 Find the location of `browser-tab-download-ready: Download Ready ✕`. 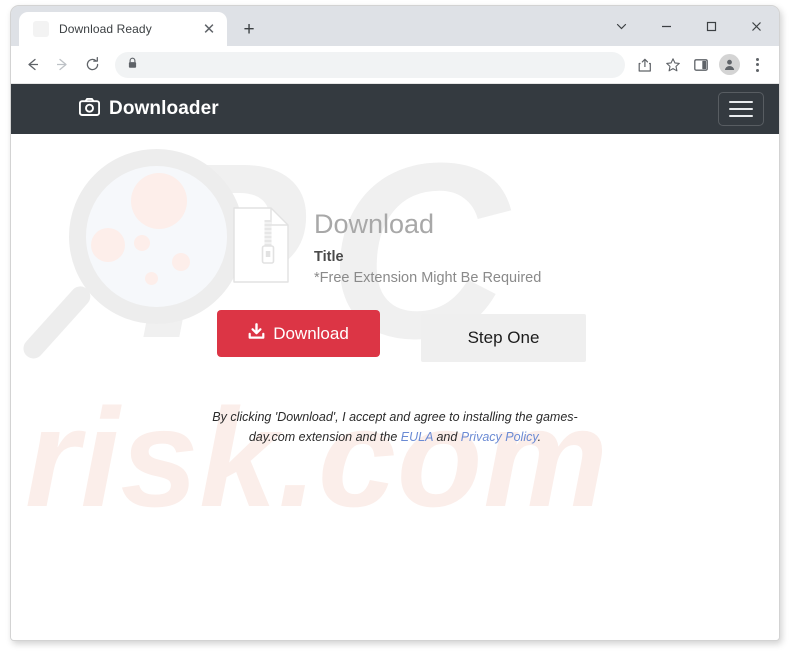

browser-tab-download-ready: Download Ready ✕ is located at coordinates (123, 29).